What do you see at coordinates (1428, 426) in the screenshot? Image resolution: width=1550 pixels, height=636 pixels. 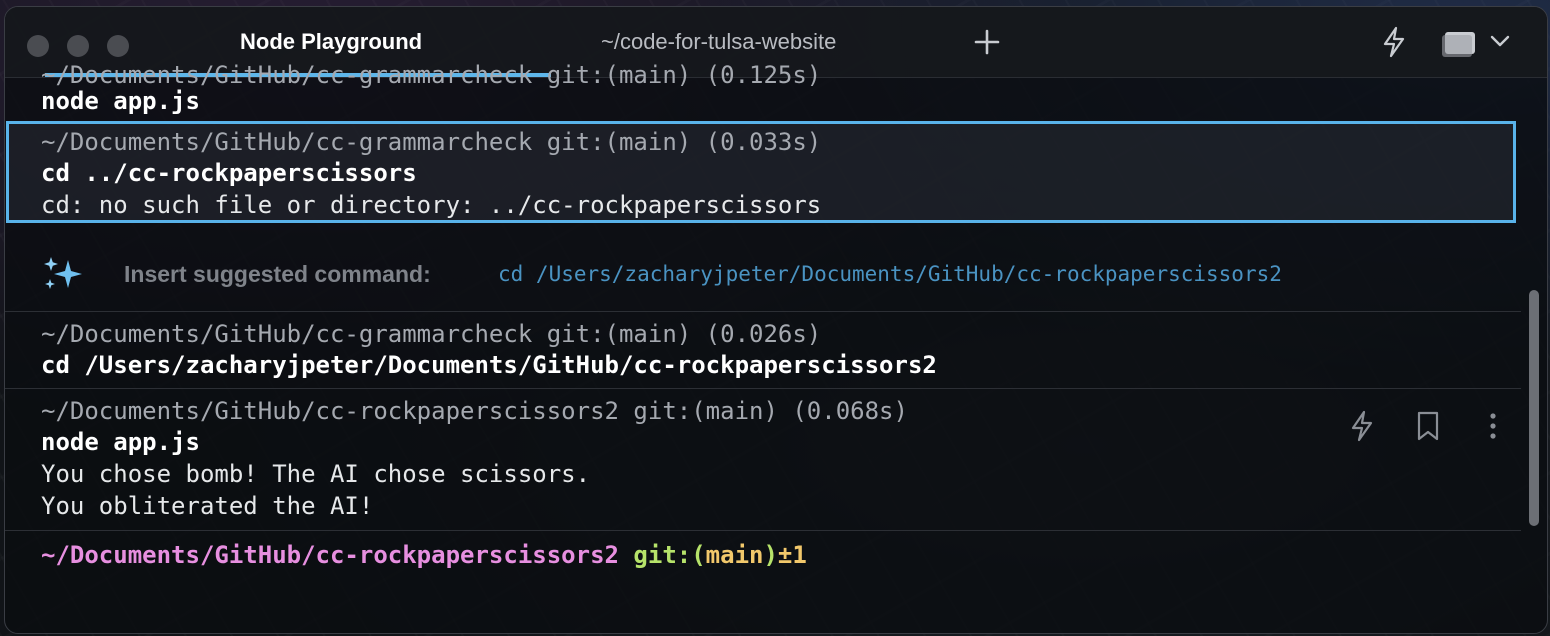 I see `bookmark-icon` at bounding box center [1428, 426].